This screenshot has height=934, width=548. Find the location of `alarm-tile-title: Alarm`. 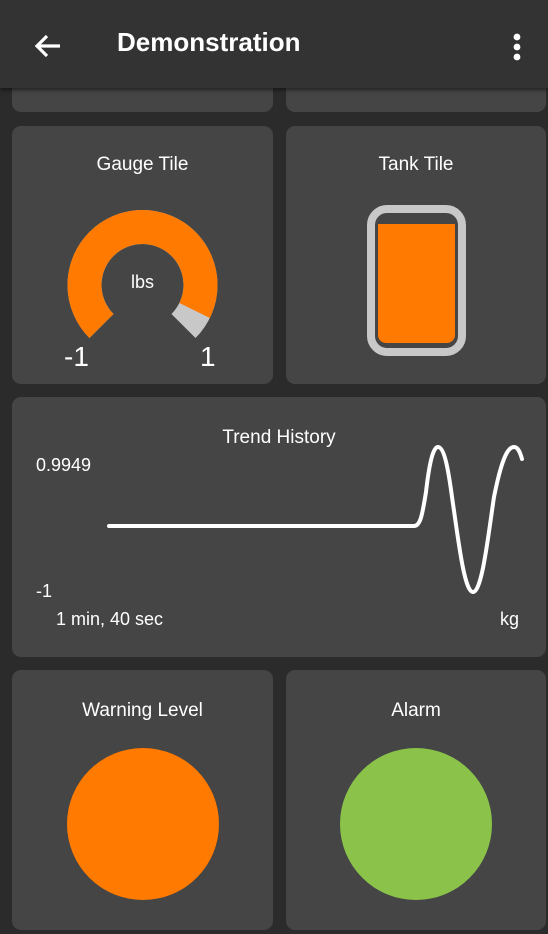

alarm-tile-title: Alarm is located at coordinates (416, 710).